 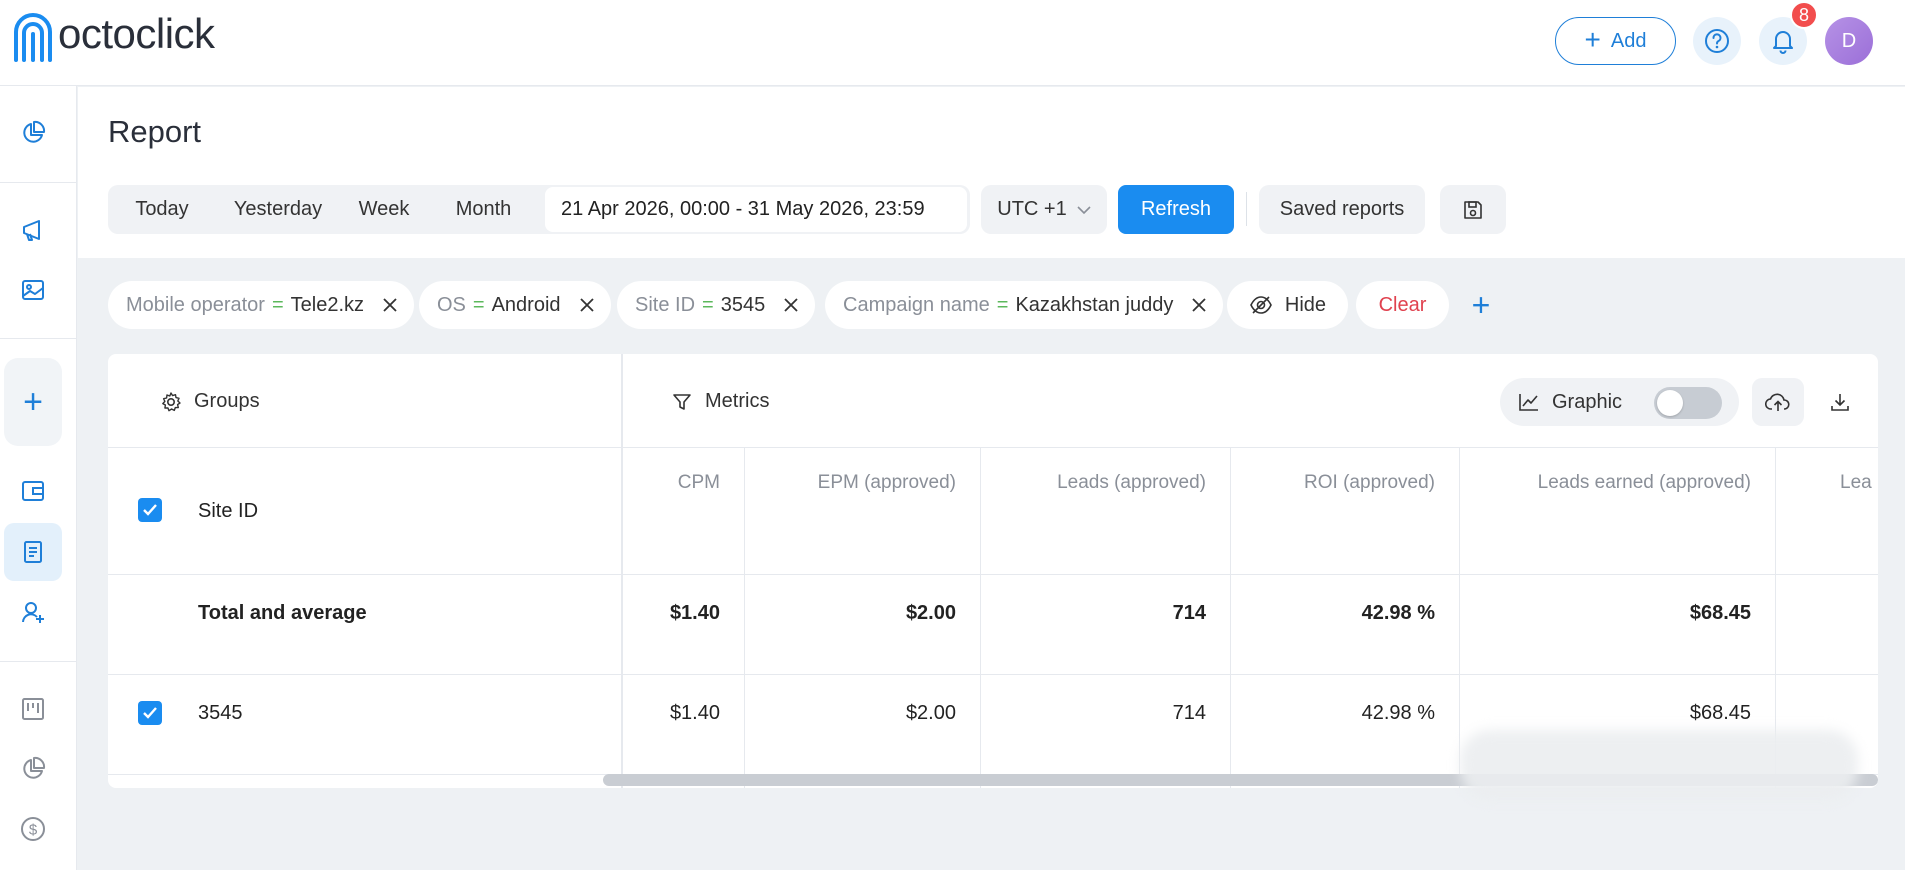 I want to click on sidebar-item-board, so click(x=33, y=709).